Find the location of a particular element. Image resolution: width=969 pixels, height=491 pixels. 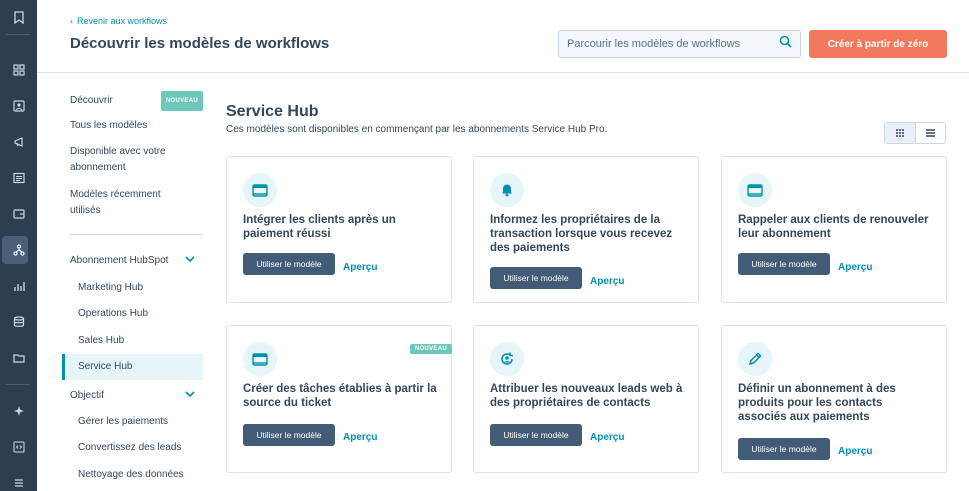

reports-icon is located at coordinates (18, 286).